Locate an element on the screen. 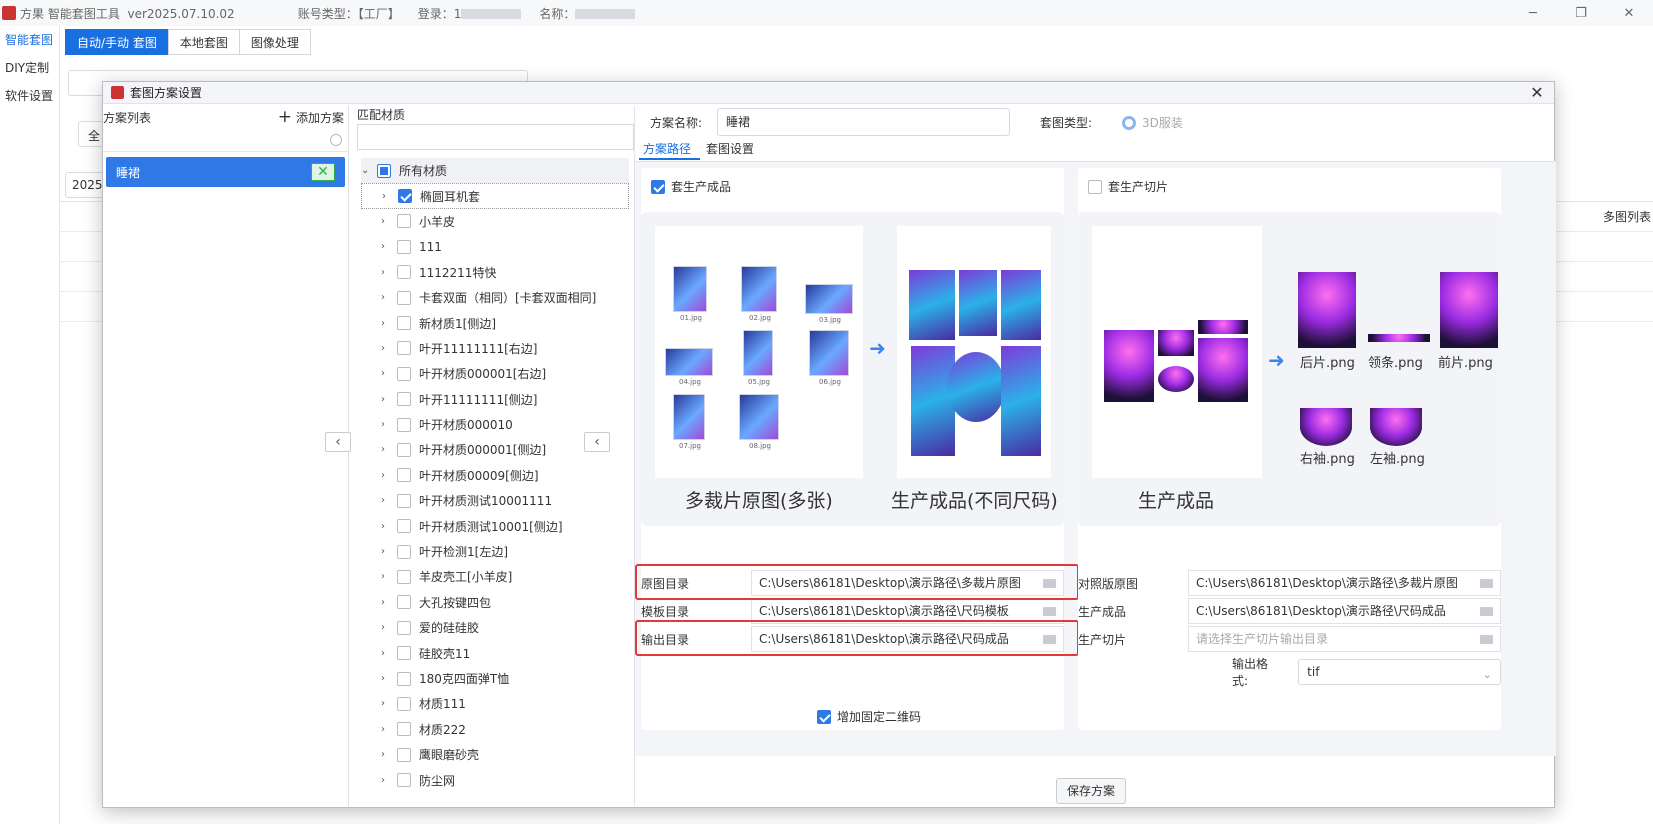 The image size is (1653, 824). tab-mockup-settings: 套图设置 is located at coordinates (732, 150).